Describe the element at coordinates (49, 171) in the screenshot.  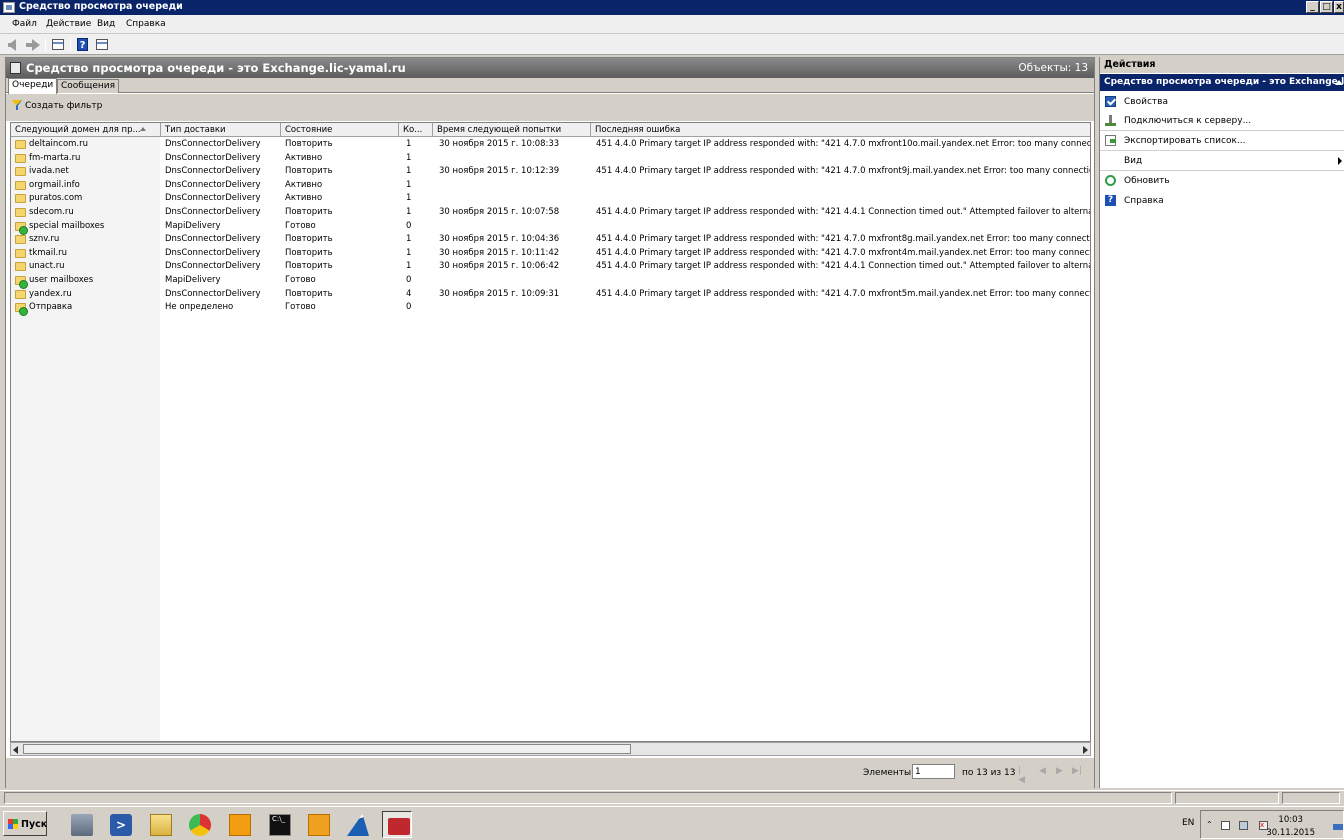
I see `cell-domain: ivada.net` at that location.